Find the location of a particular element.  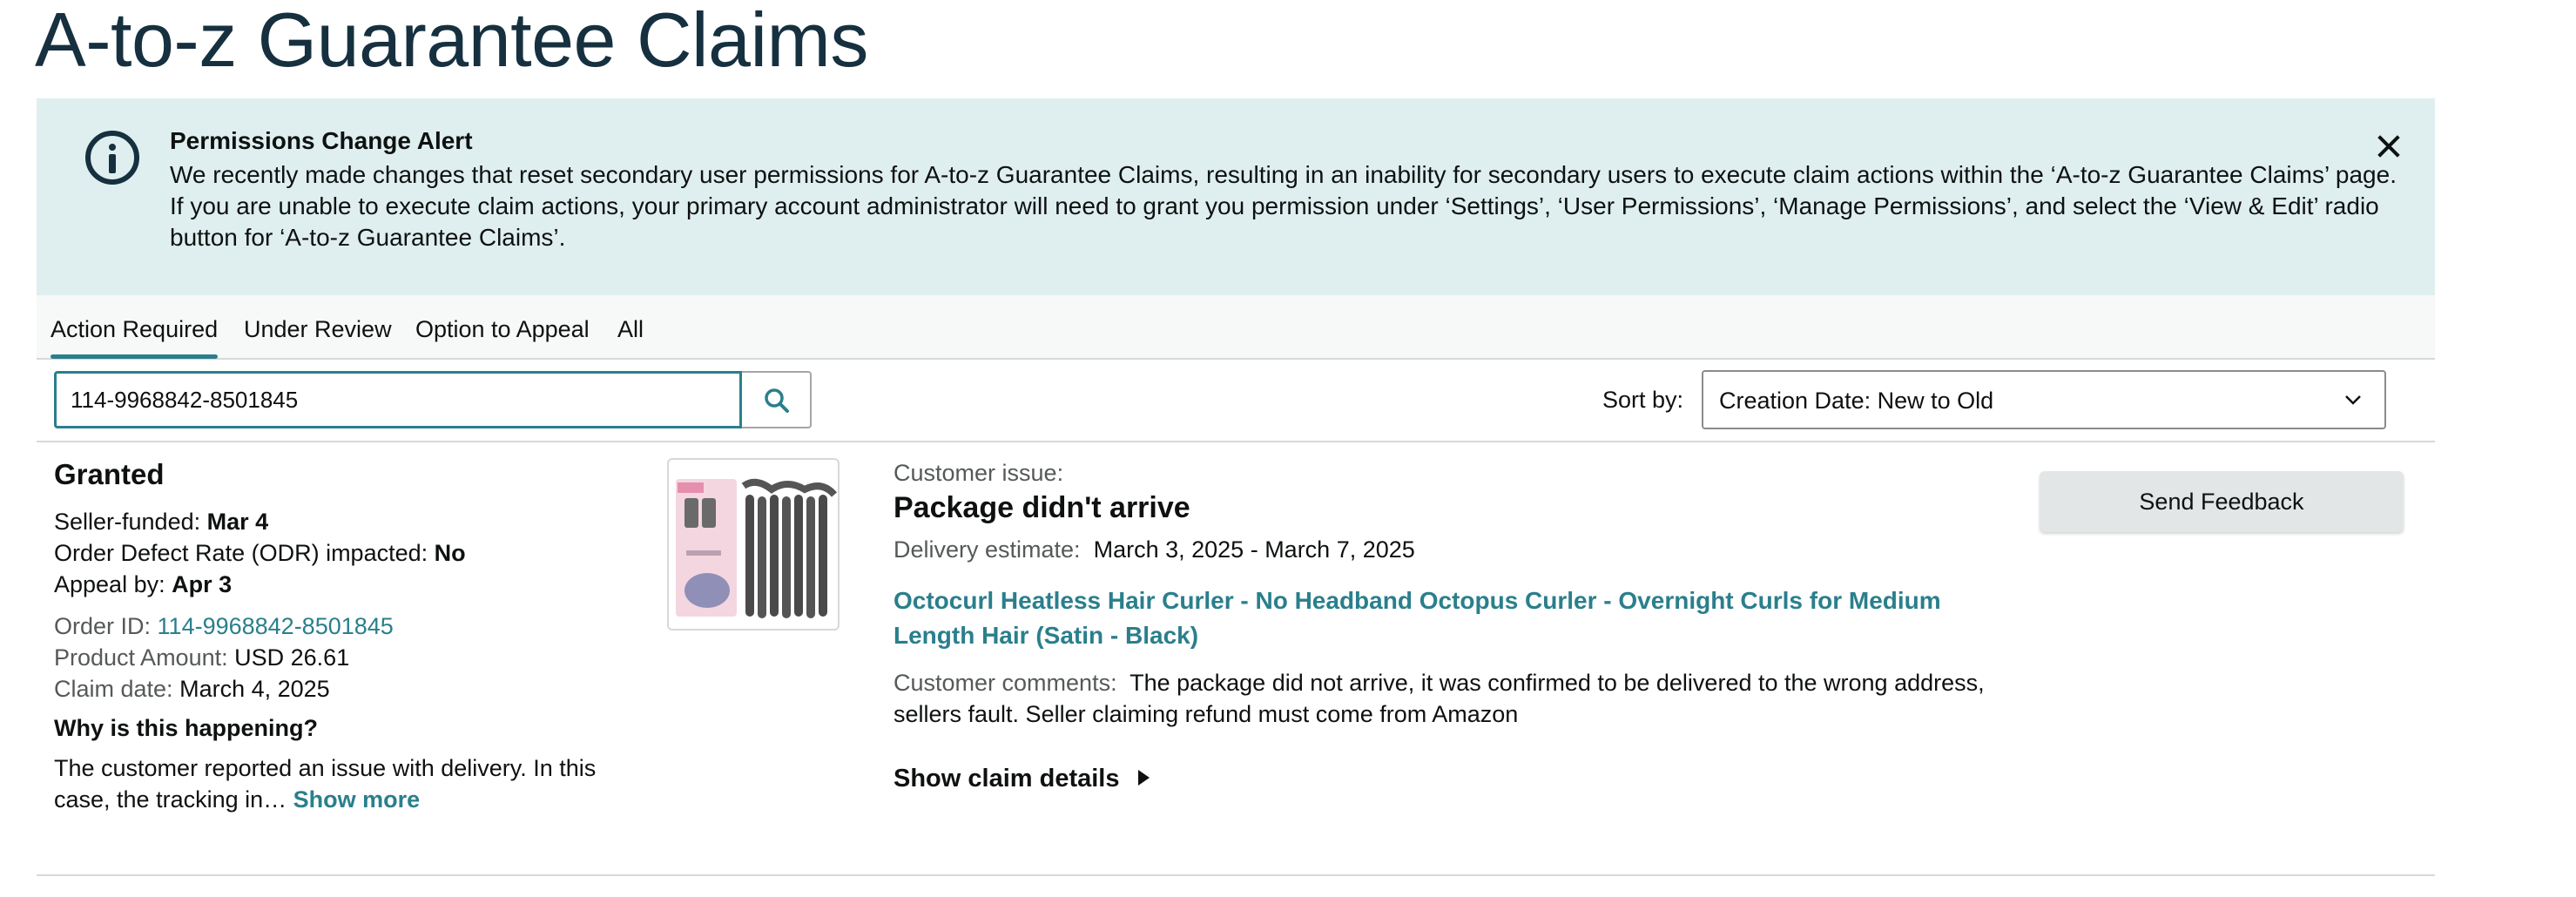

appeal-by: Appeal by: Apr 3 is located at coordinates (143, 584).